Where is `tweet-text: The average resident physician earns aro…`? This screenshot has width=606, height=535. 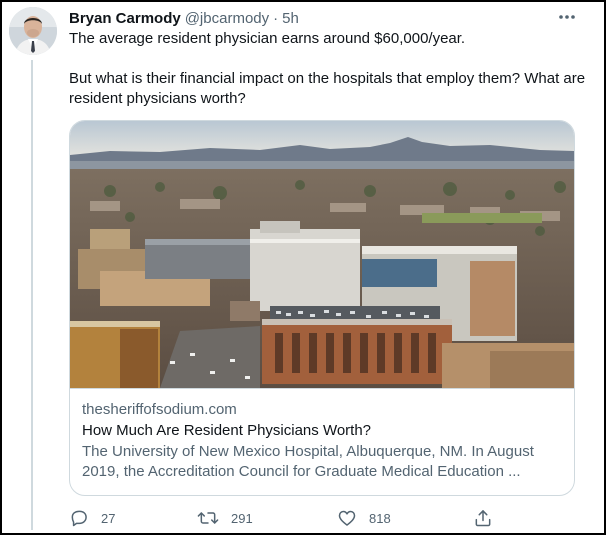
tweet-text: The average resident physician earns aro… is located at coordinates (329, 69).